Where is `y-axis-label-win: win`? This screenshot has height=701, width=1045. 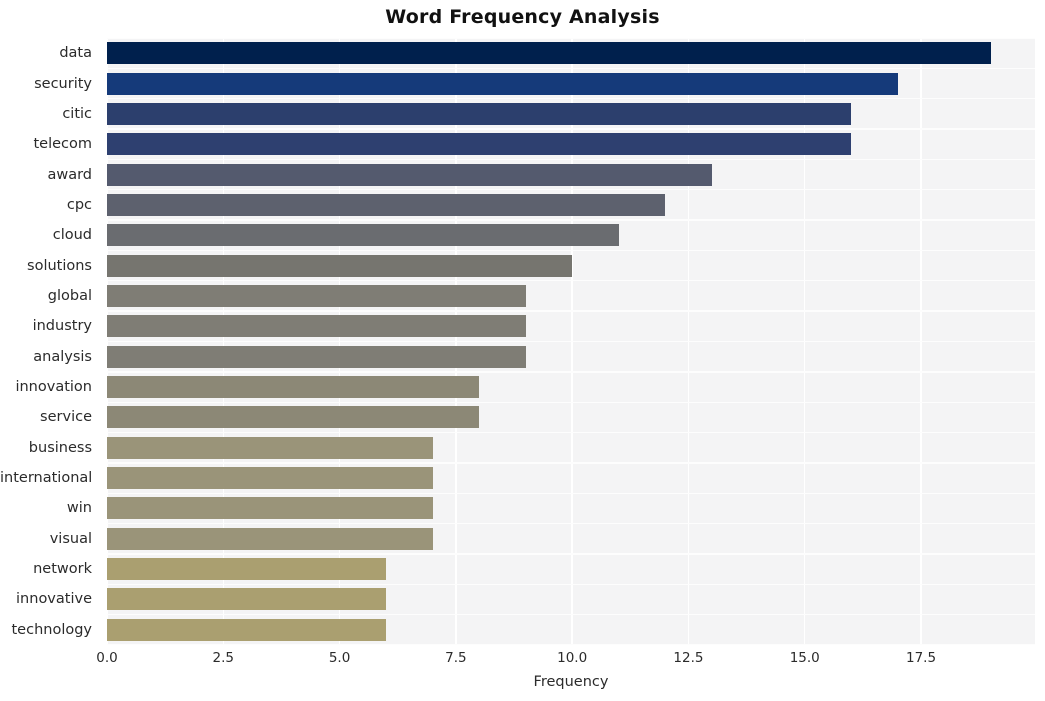
y-axis-label-win: win is located at coordinates (79, 508).